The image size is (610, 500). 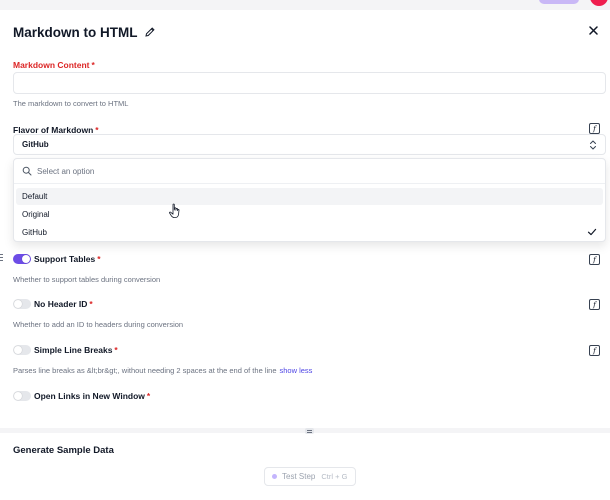 What do you see at coordinates (599, 3) in the screenshot?
I see `avatar` at bounding box center [599, 3].